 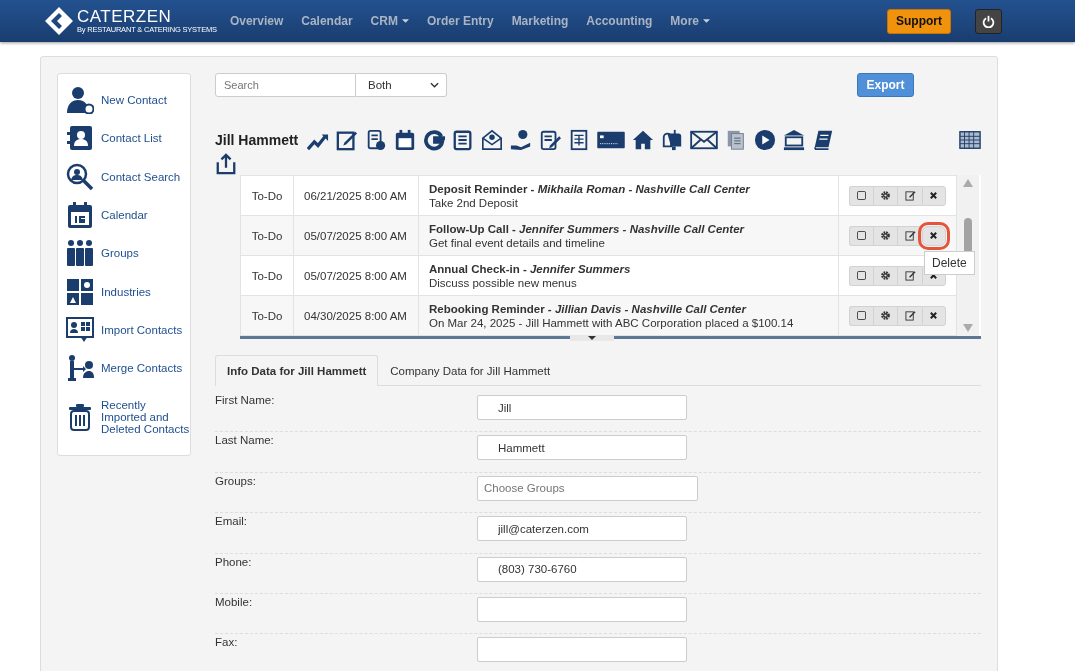 I want to click on grid-view-icon, so click(x=970, y=140).